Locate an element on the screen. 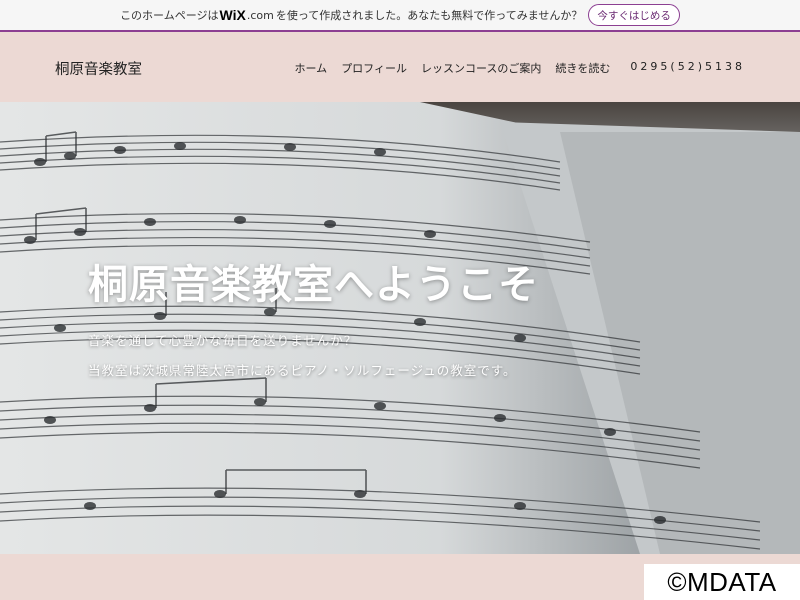 The width and height of the screenshot is (800, 600). hero-tagline: 音楽を通して心豊かな毎日を送りませんか？ is located at coordinates (223, 340).